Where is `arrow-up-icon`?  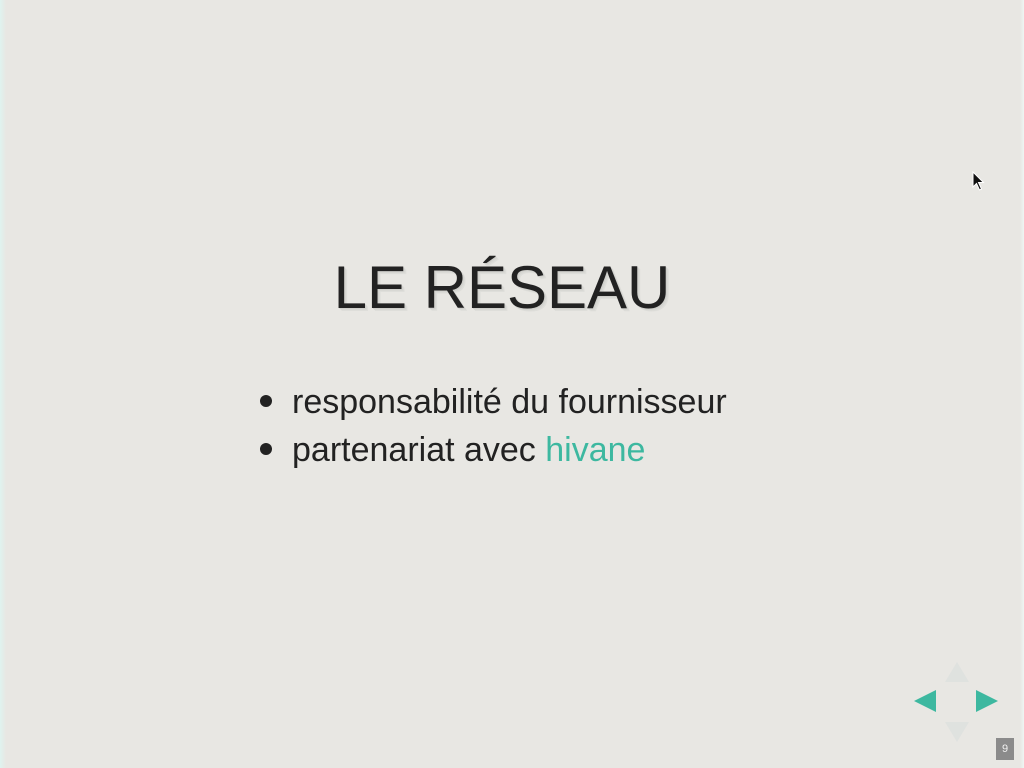
arrow-up-icon is located at coordinates (957, 672).